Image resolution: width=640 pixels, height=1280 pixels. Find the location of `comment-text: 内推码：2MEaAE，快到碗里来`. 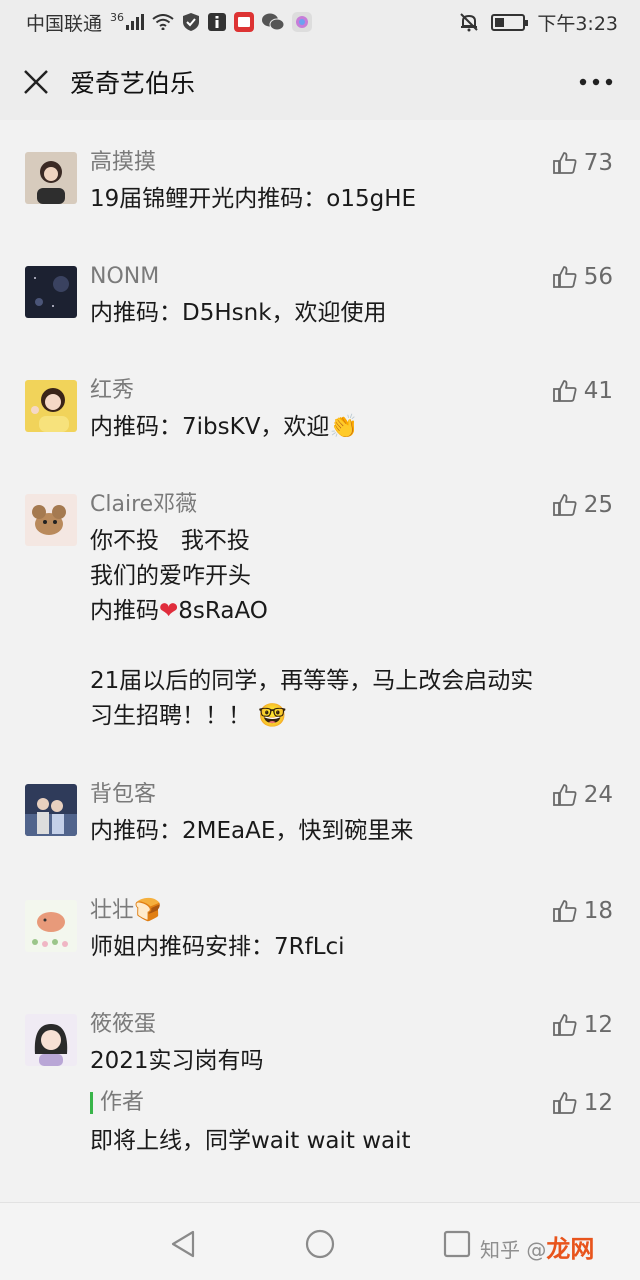

comment-text: 内推码：2MEaAE，快到碗里来 is located at coordinates (252, 831).